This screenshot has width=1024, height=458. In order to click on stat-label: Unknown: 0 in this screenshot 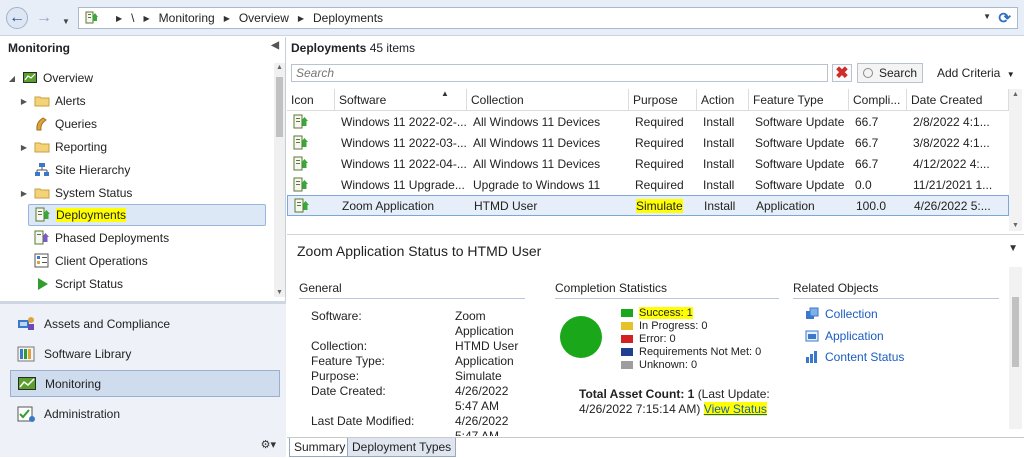, I will do `click(668, 365)`.